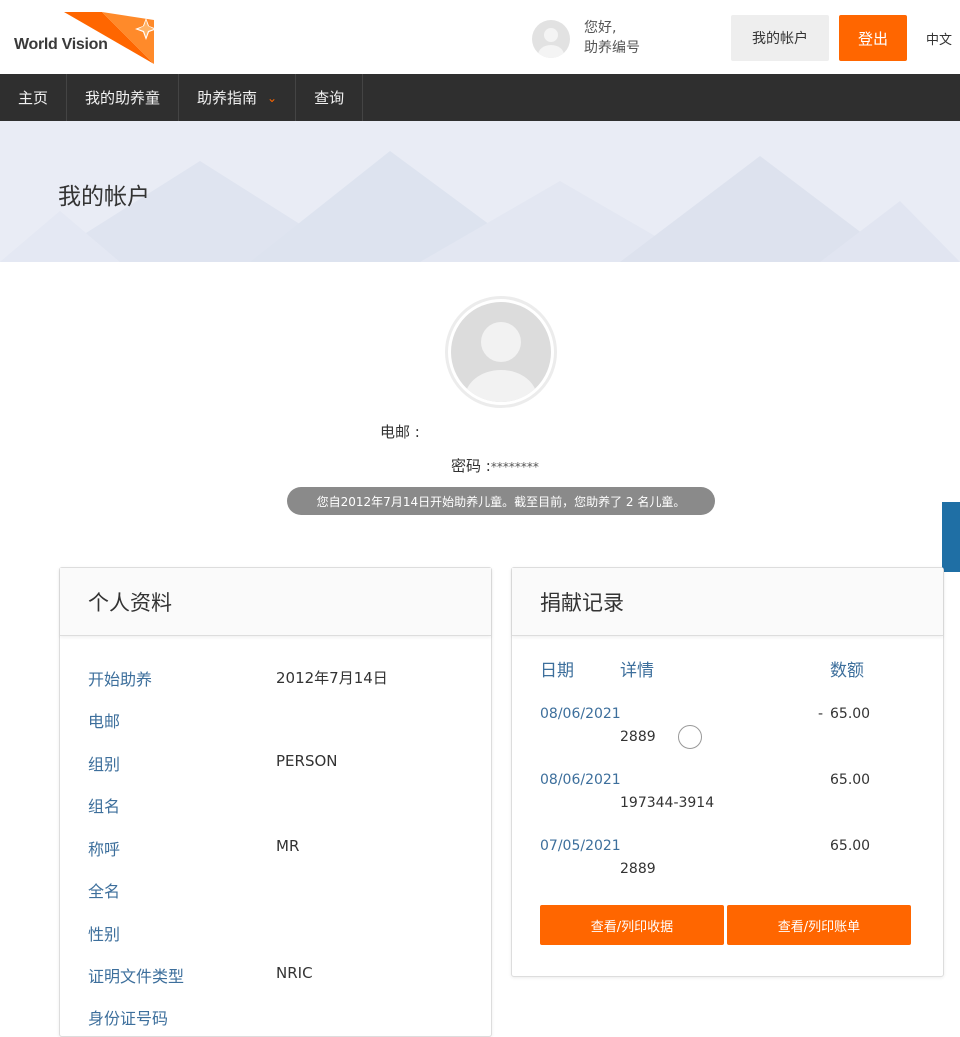  Describe the element at coordinates (821, 714) in the screenshot. I see `donation-dash: -` at that location.